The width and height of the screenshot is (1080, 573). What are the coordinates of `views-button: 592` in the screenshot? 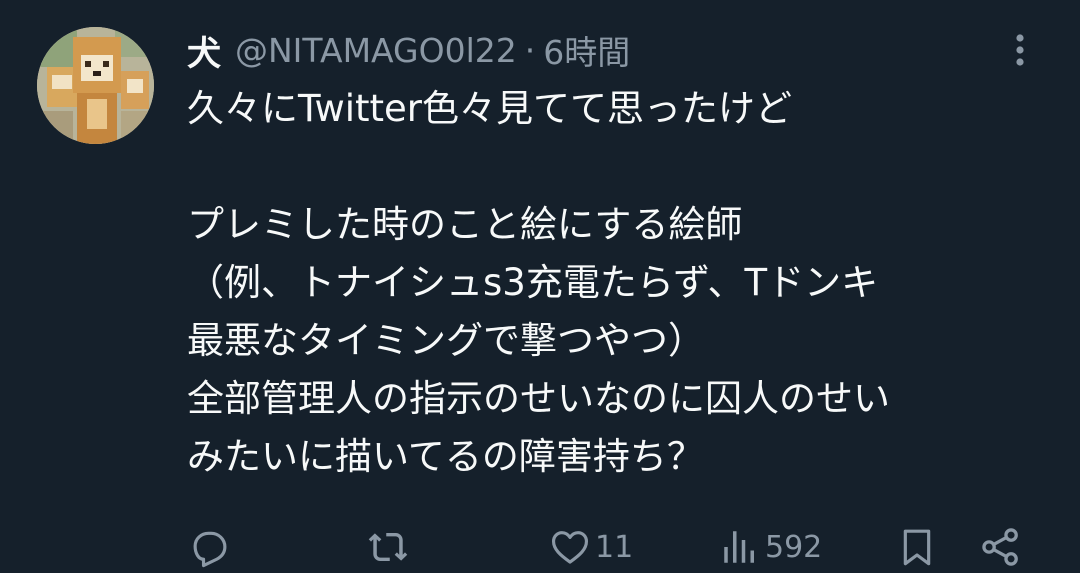 It's located at (770, 547).